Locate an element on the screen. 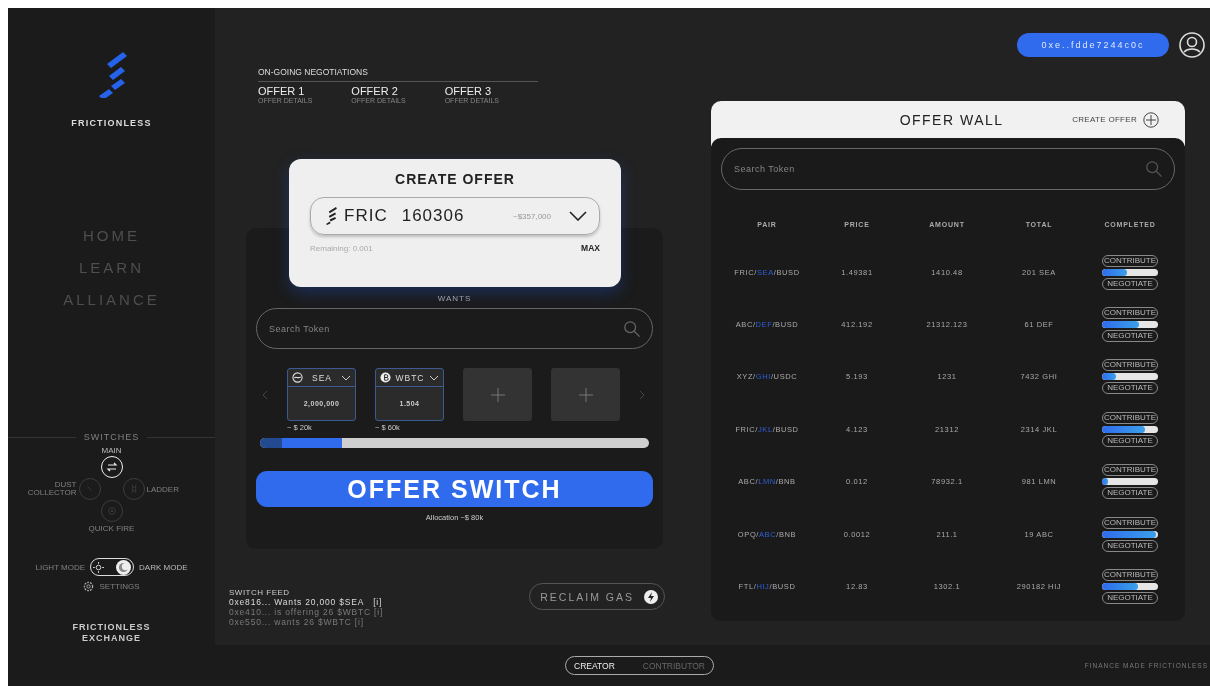  remaining-text: Remaining: 0.001 is located at coordinates (341, 248).